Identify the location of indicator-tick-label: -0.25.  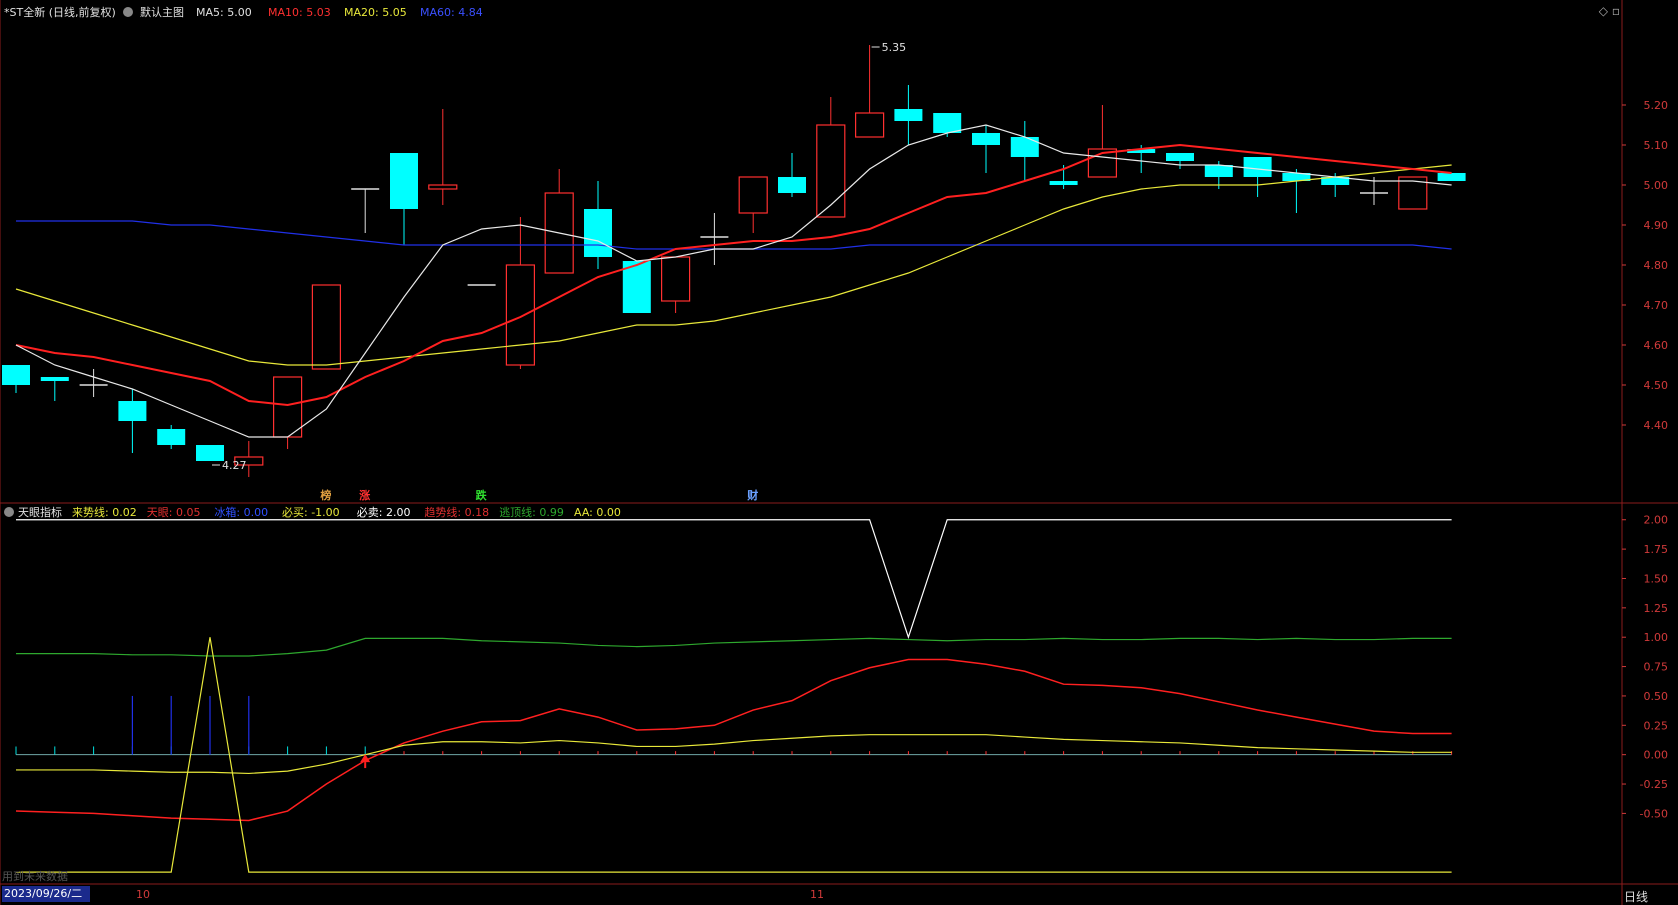
(1654, 784).